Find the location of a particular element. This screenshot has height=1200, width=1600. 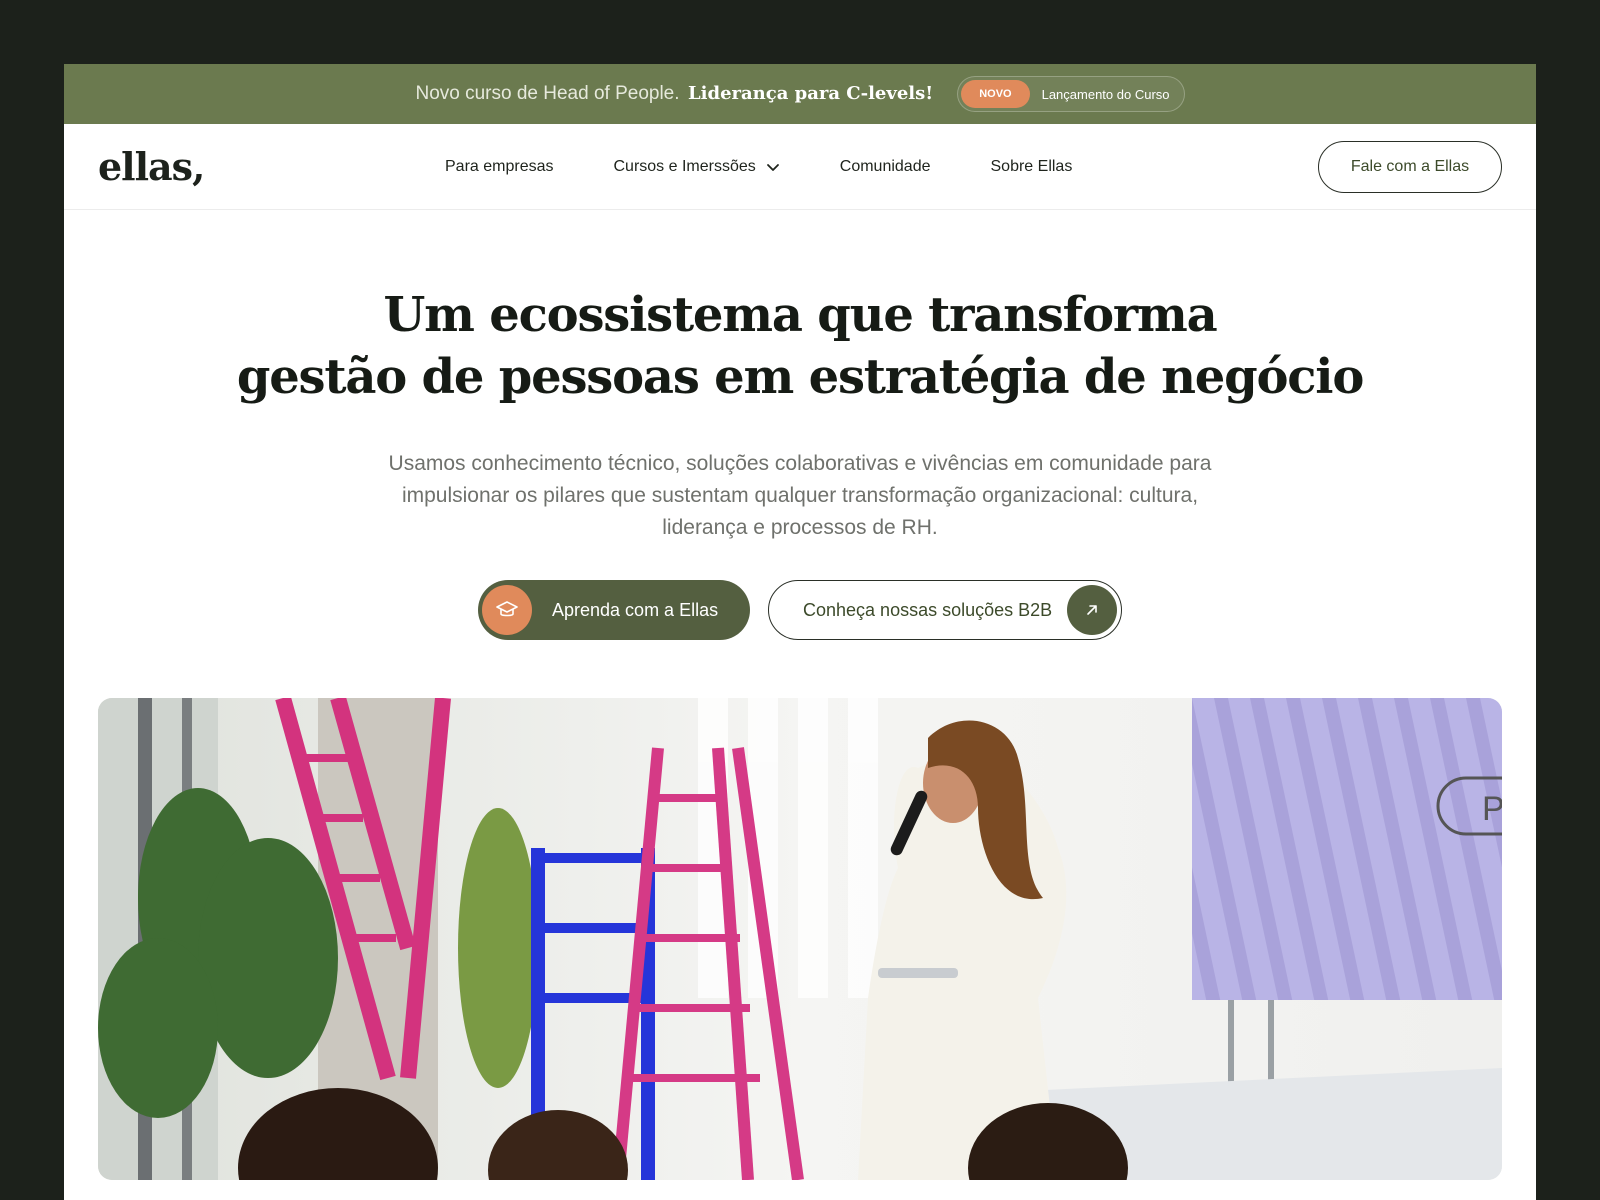

contact-button: Fale com a Ellas is located at coordinates (1410, 167).